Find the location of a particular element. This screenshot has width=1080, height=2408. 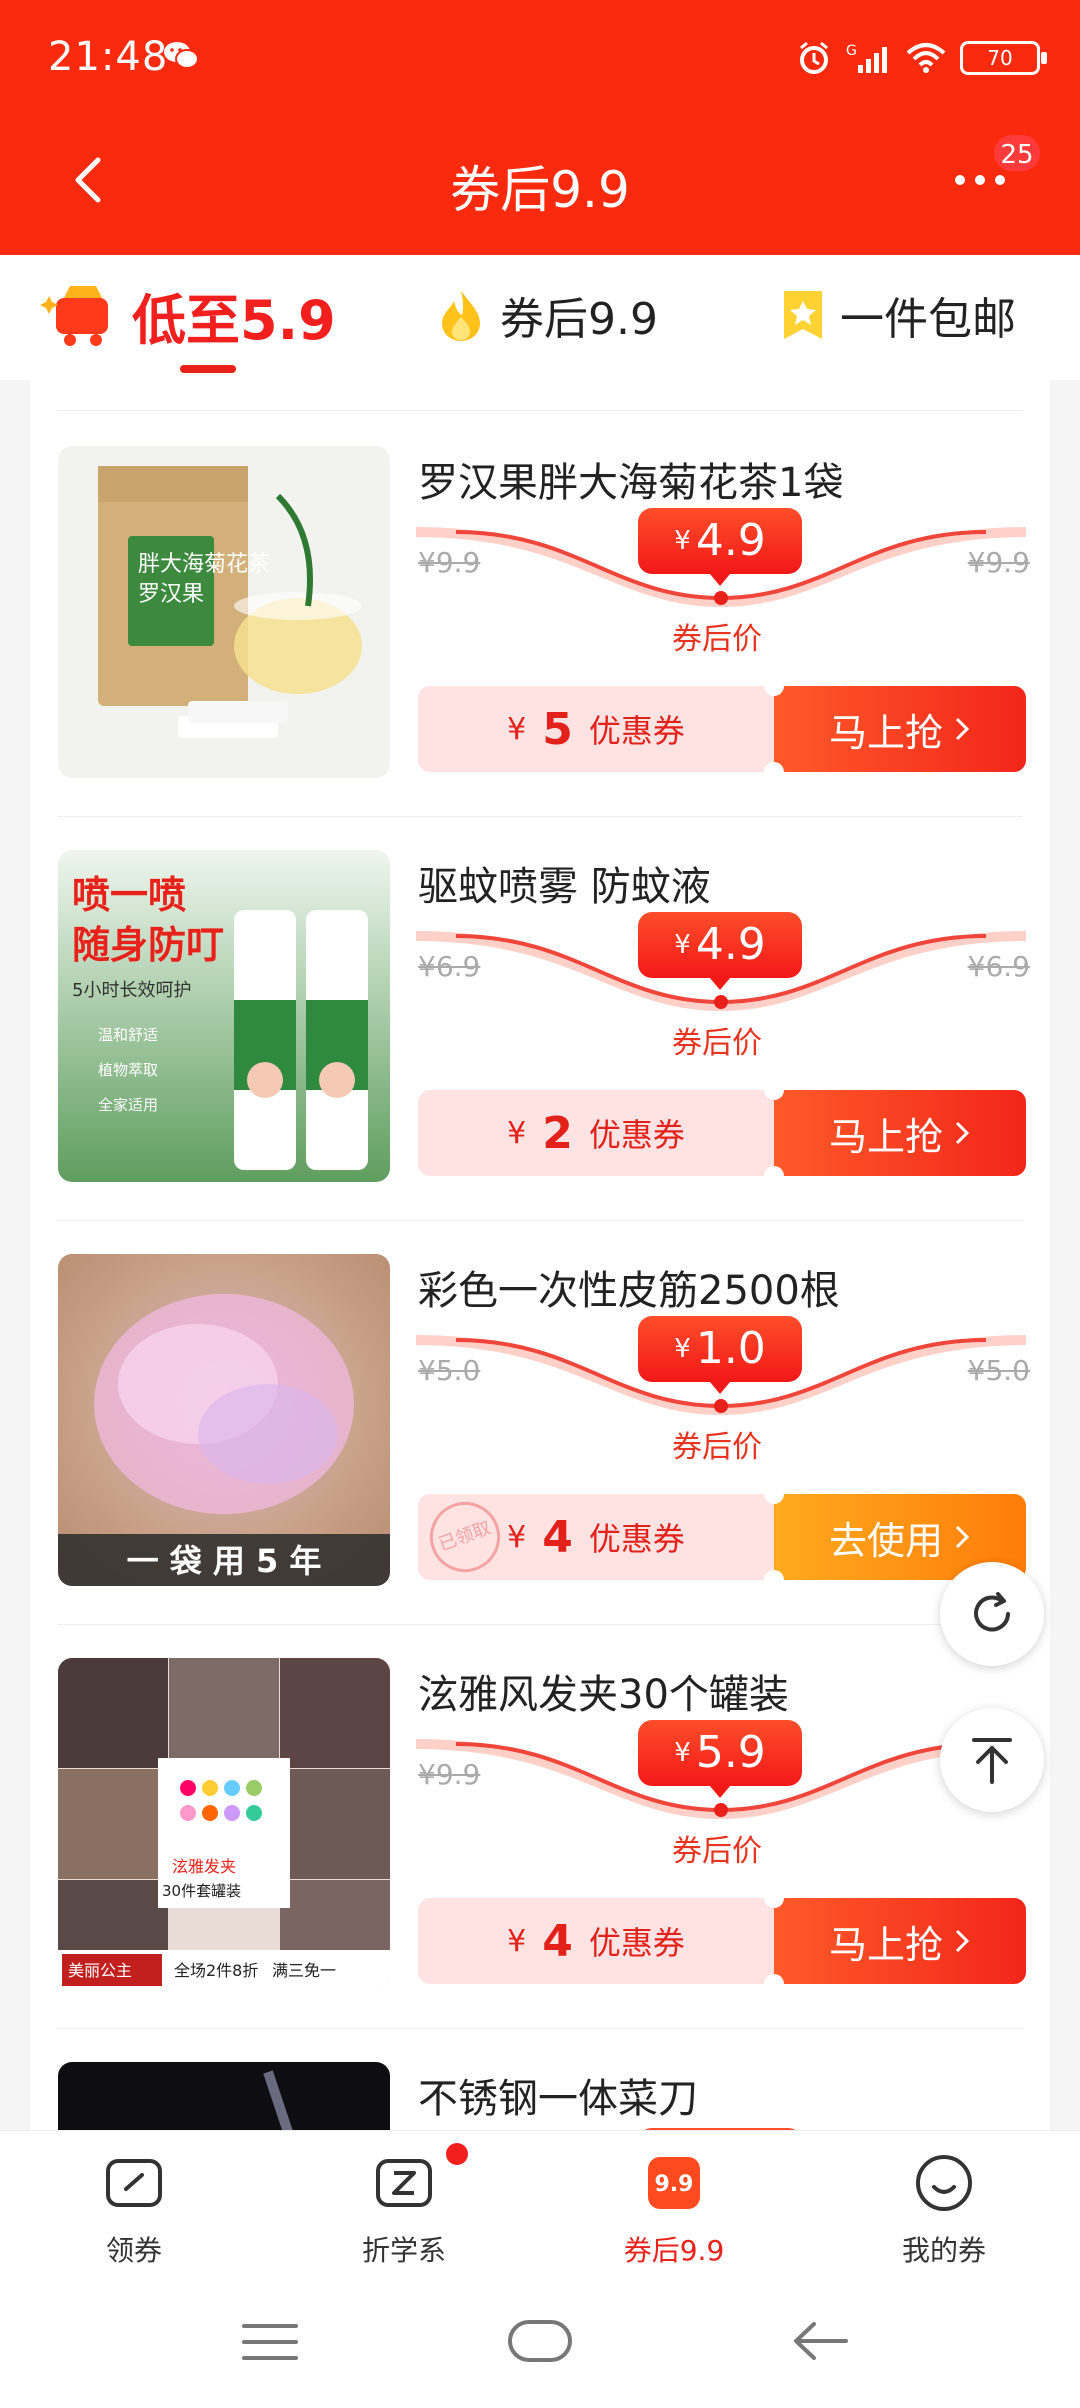

coupon-price-tag: ¥ 5.9 is located at coordinates (720, 1759).